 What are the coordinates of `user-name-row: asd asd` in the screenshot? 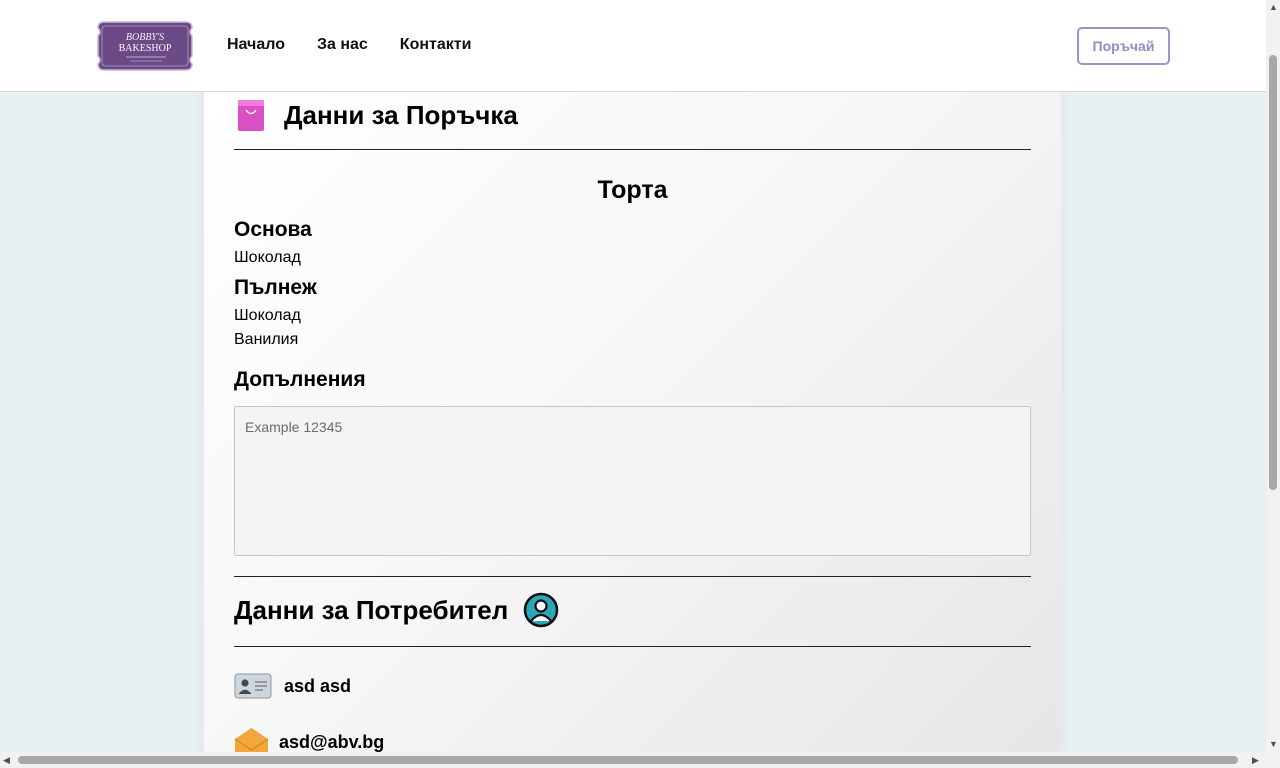 It's located at (292, 686).